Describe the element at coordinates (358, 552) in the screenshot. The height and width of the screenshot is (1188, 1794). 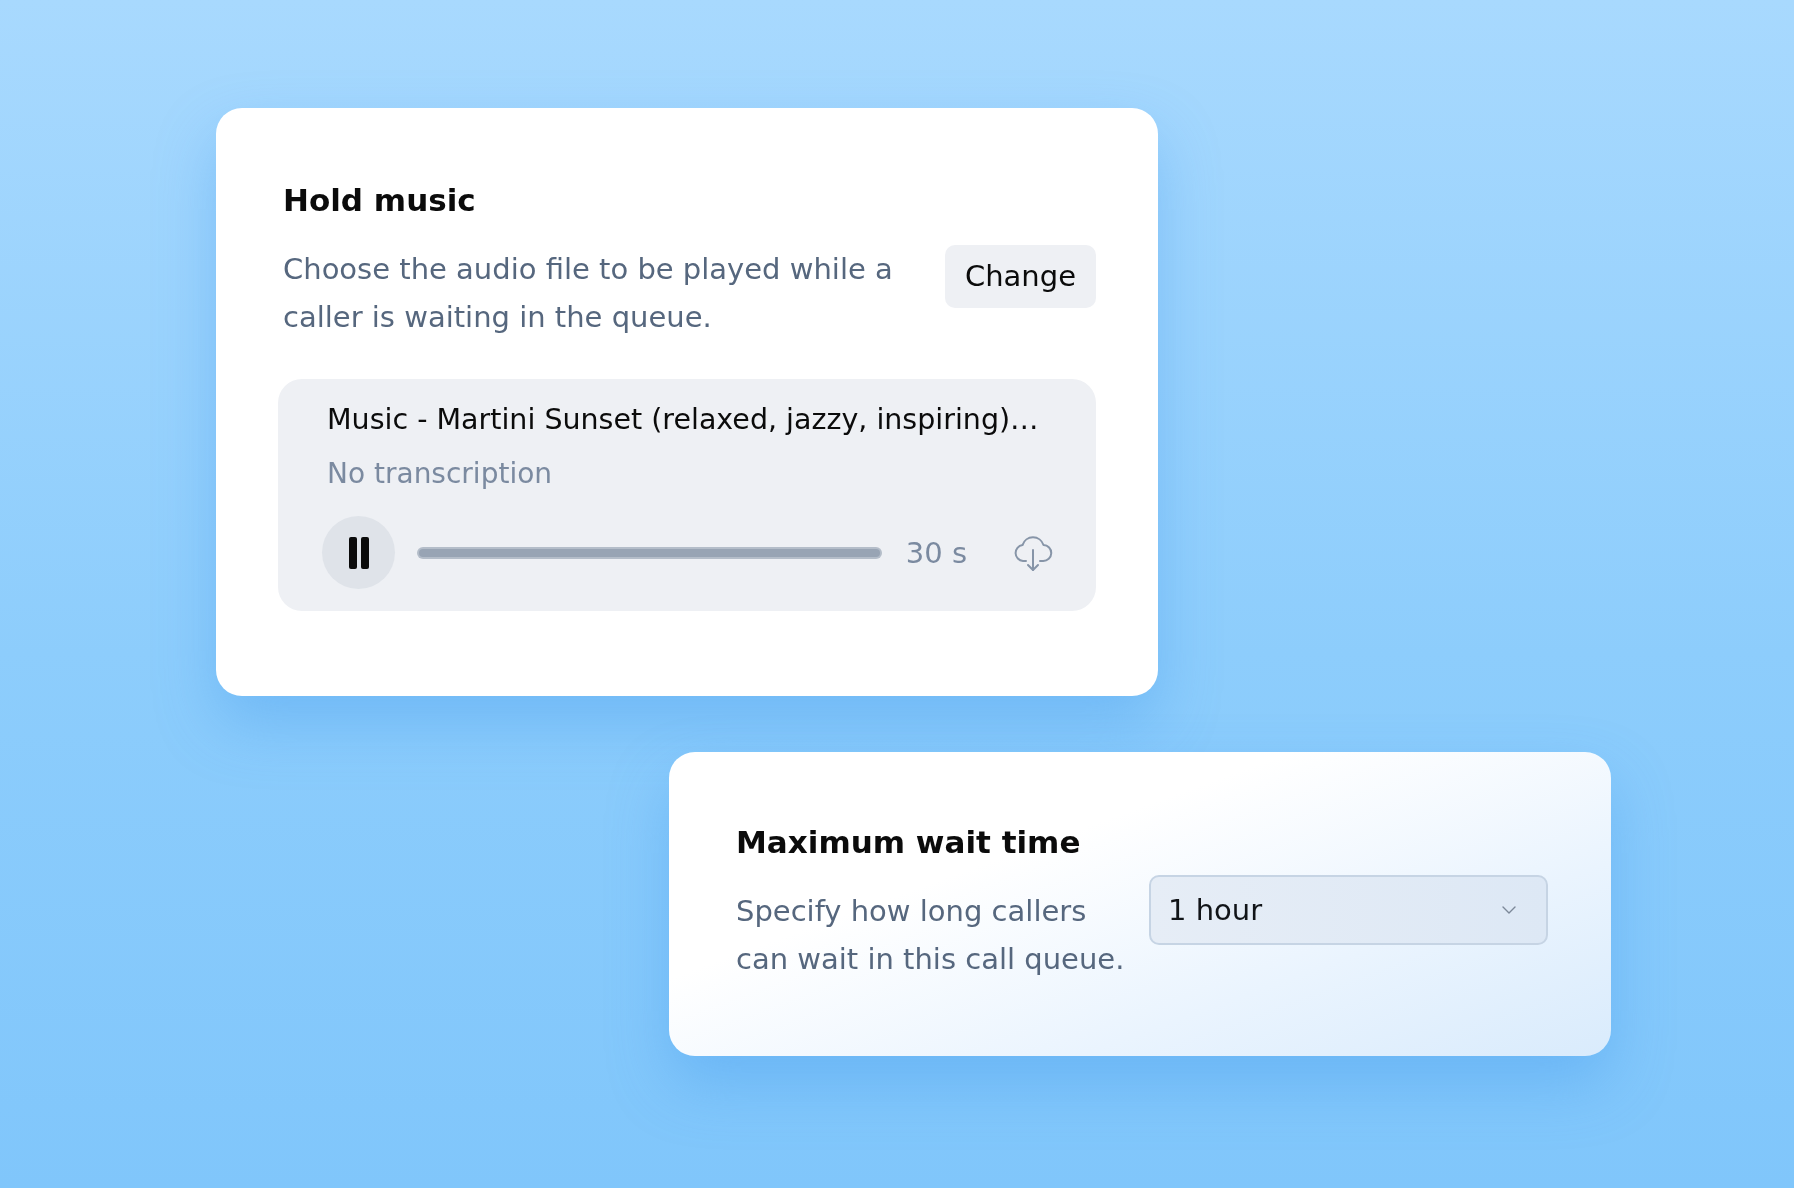
I see `pause-icon` at that location.